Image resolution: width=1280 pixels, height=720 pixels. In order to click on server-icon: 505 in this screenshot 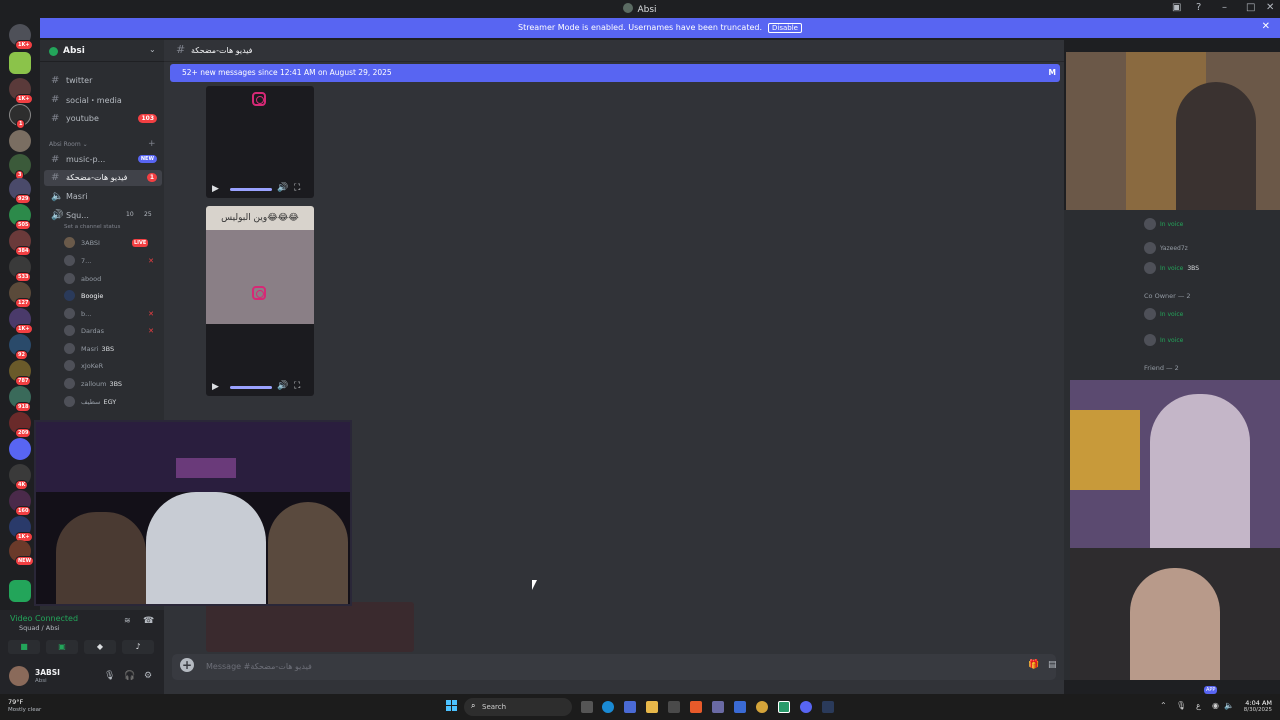, I will do `click(20, 217)`.